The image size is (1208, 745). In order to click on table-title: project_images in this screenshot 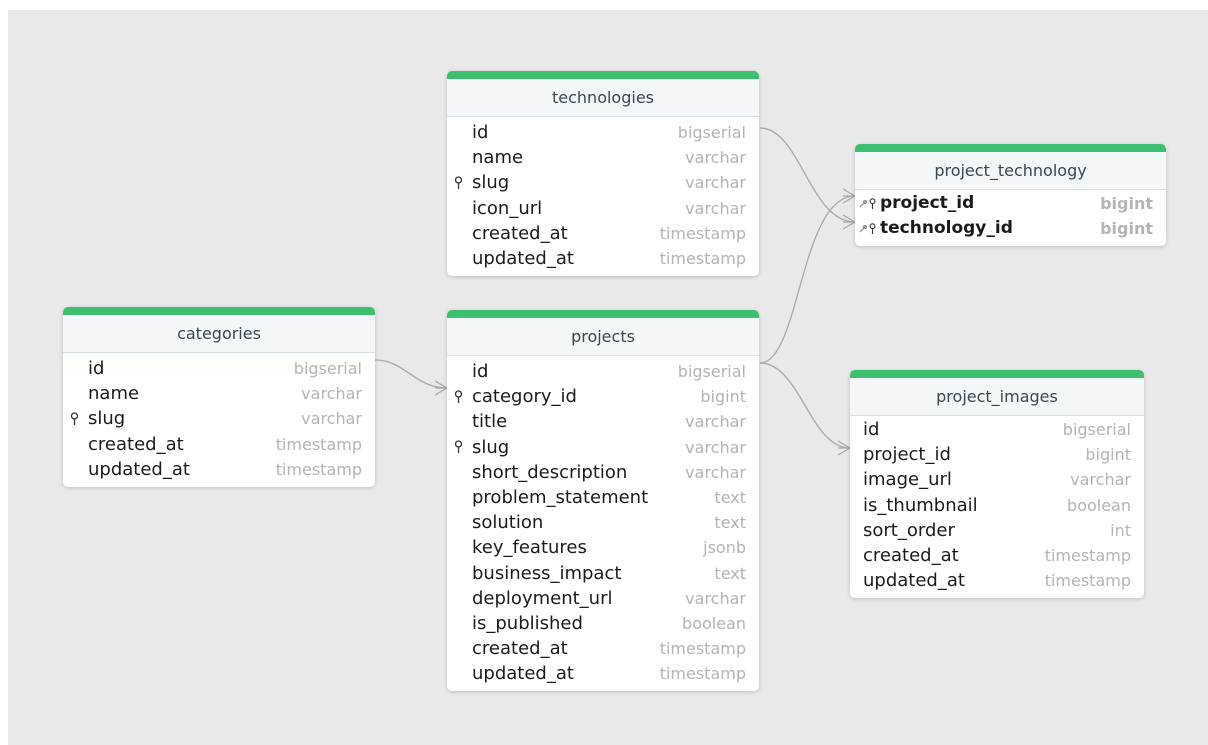, I will do `click(997, 393)`.